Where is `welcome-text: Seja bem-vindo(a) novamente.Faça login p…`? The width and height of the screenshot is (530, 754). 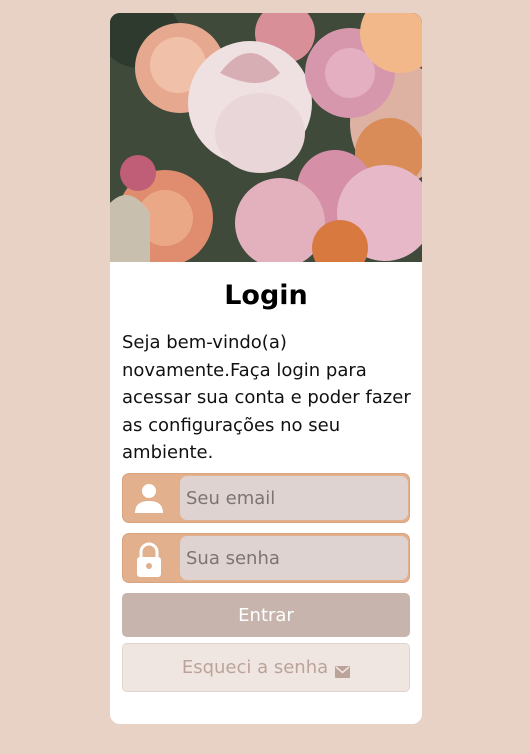
welcome-text: Seja bem-vindo(a) novamente.Faça login p… is located at coordinates (266, 397).